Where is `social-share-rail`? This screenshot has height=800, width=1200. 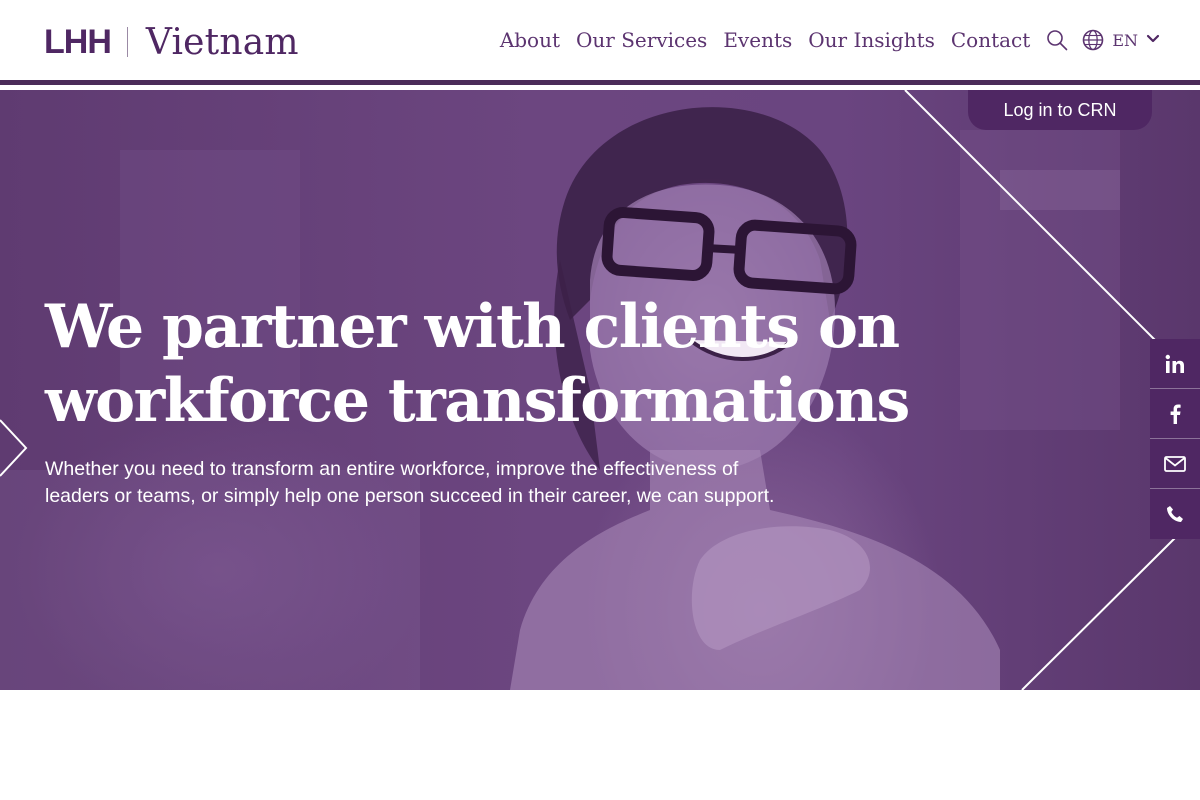 social-share-rail is located at coordinates (1175, 439).